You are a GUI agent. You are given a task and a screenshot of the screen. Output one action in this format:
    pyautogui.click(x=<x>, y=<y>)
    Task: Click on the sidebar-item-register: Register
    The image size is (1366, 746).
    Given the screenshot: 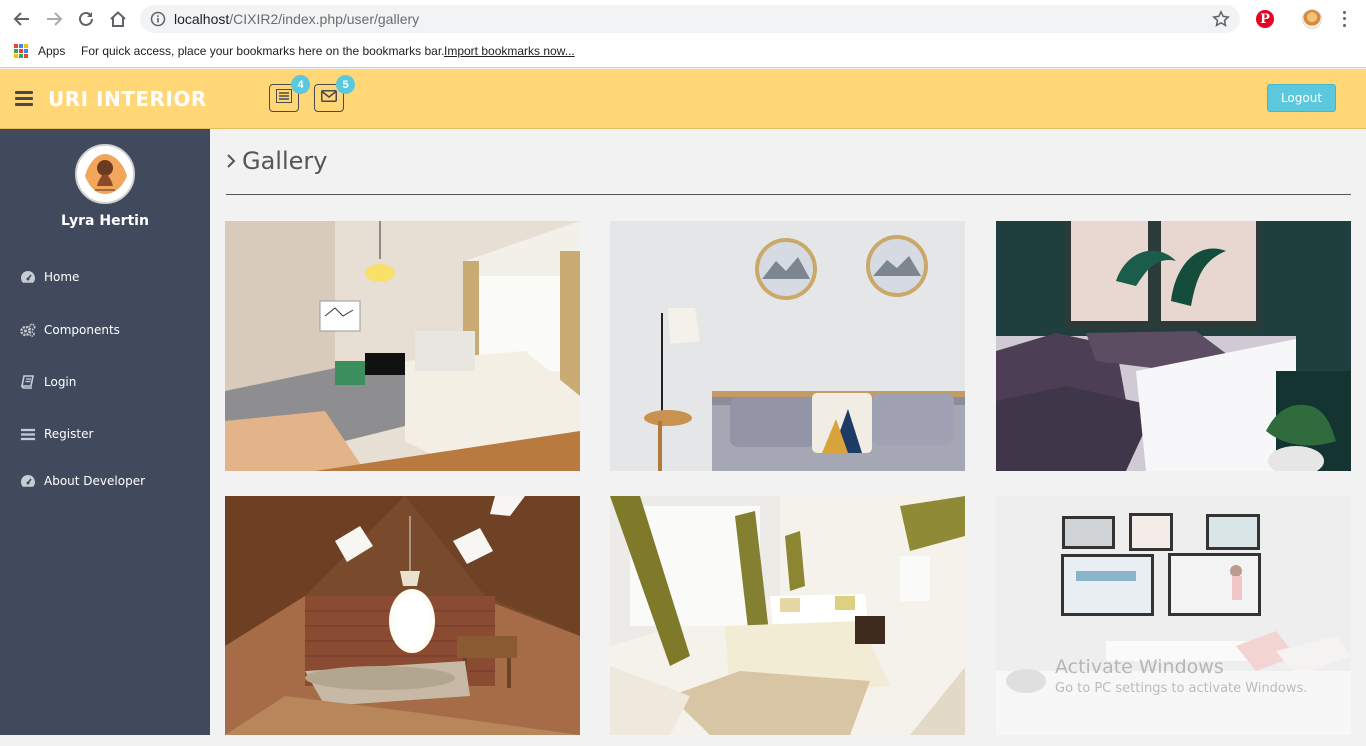 What is the action you would take?
    pyautogui.click(x=56, y=434)
    